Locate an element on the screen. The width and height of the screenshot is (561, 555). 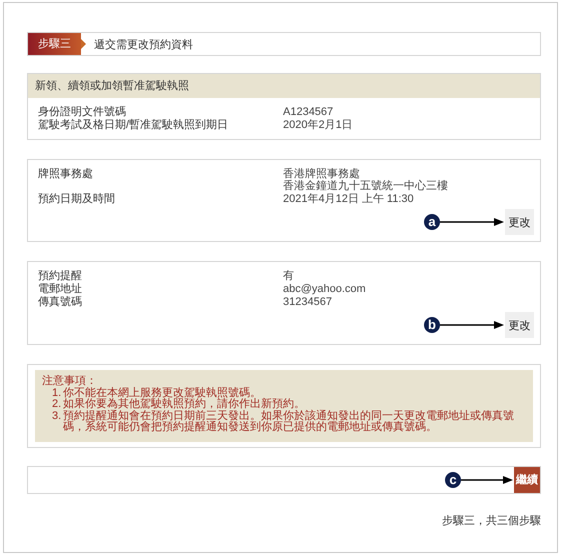
field-value: 香港金鐘道九十五號統一中心三樓 is located at coordinates (366, 186).